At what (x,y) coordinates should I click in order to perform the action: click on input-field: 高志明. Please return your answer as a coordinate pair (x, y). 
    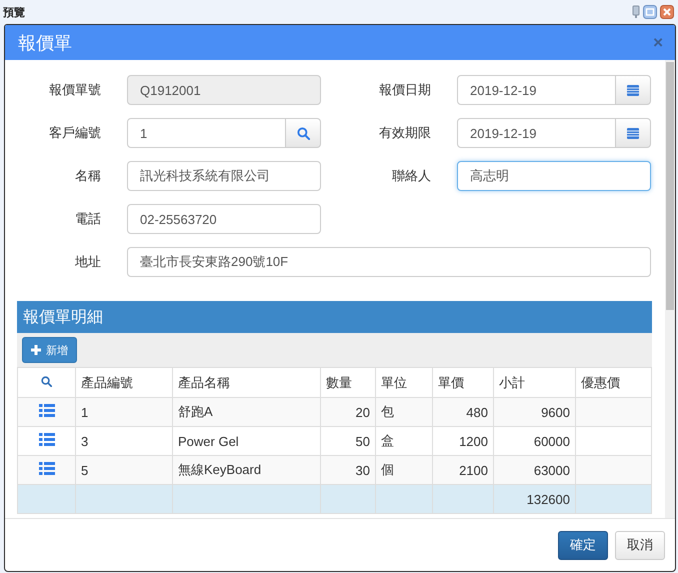
    Looking at the image, I should click on (554, 176).